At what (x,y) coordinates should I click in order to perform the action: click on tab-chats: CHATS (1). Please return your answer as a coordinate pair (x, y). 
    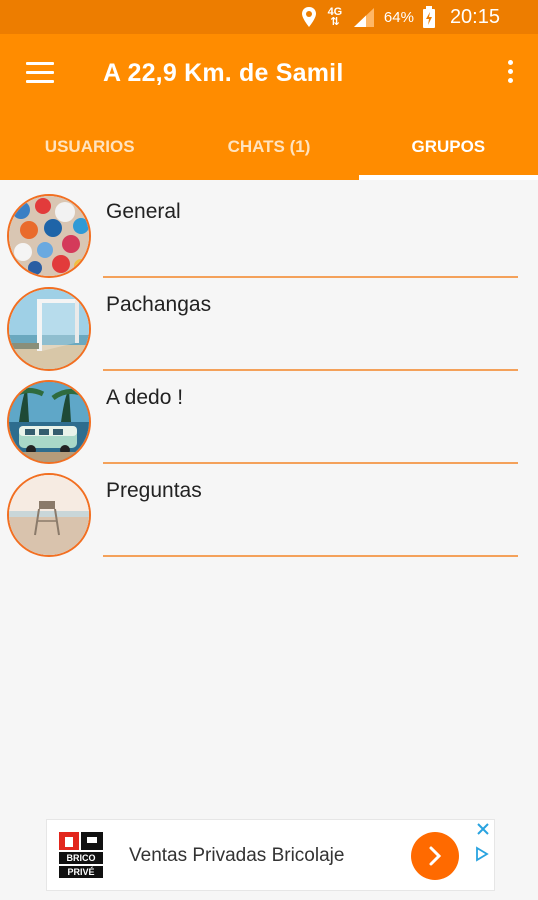
    Looking at the image, I should click on (268, 147).